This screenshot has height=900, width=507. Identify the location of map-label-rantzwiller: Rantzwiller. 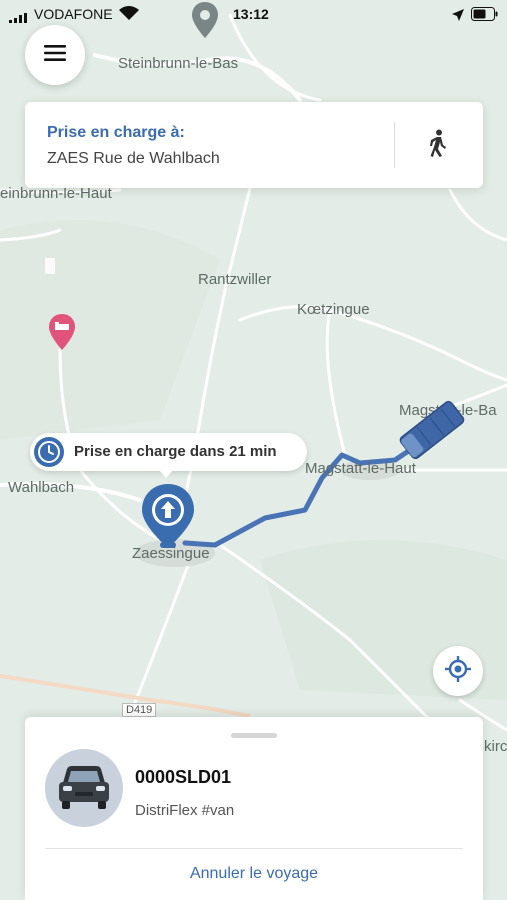
(235, 279).